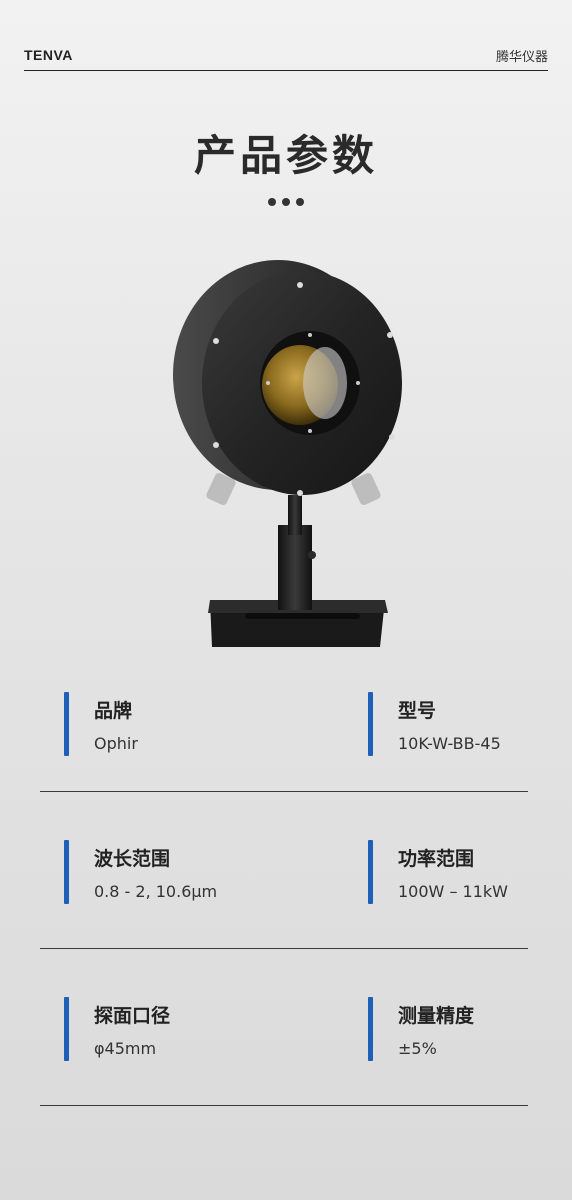 Image resolution: width=572 pixels, height=1200 pixels. I want to click on spec-row: 探面口径 φ45mm 测量精度 ±5%, so click(284, 1027).